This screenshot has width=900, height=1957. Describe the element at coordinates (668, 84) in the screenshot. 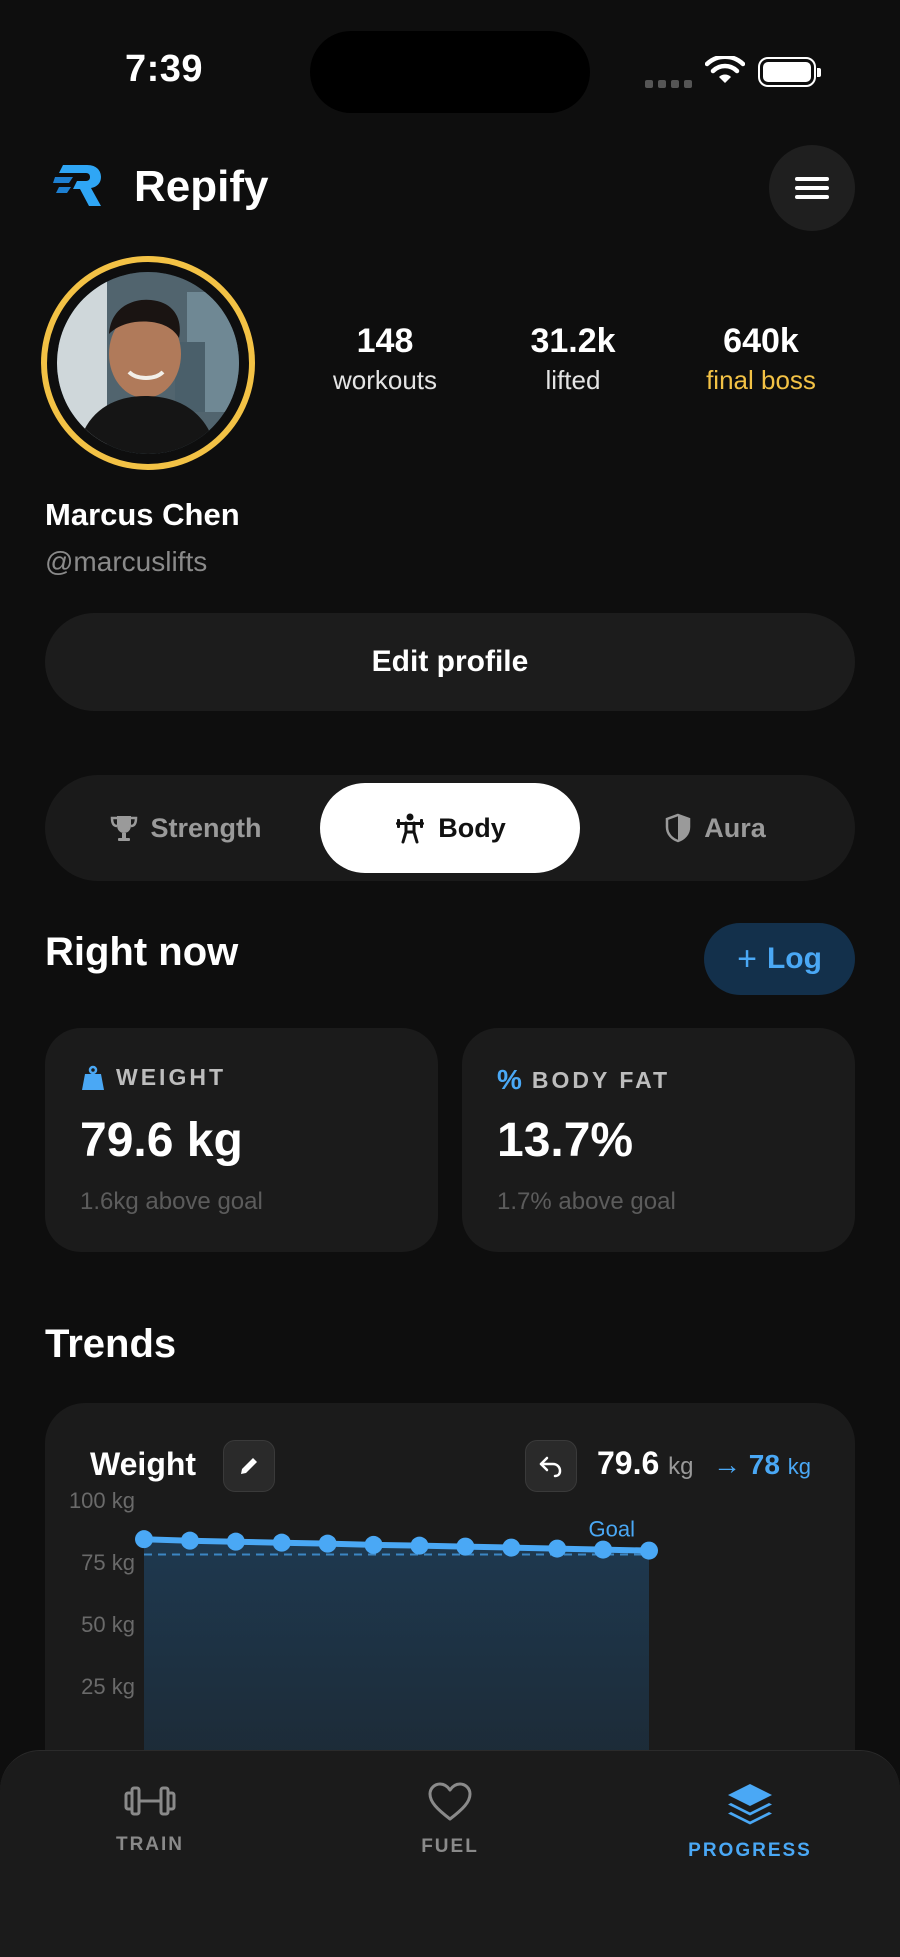

I see `signal-icon` at that location.